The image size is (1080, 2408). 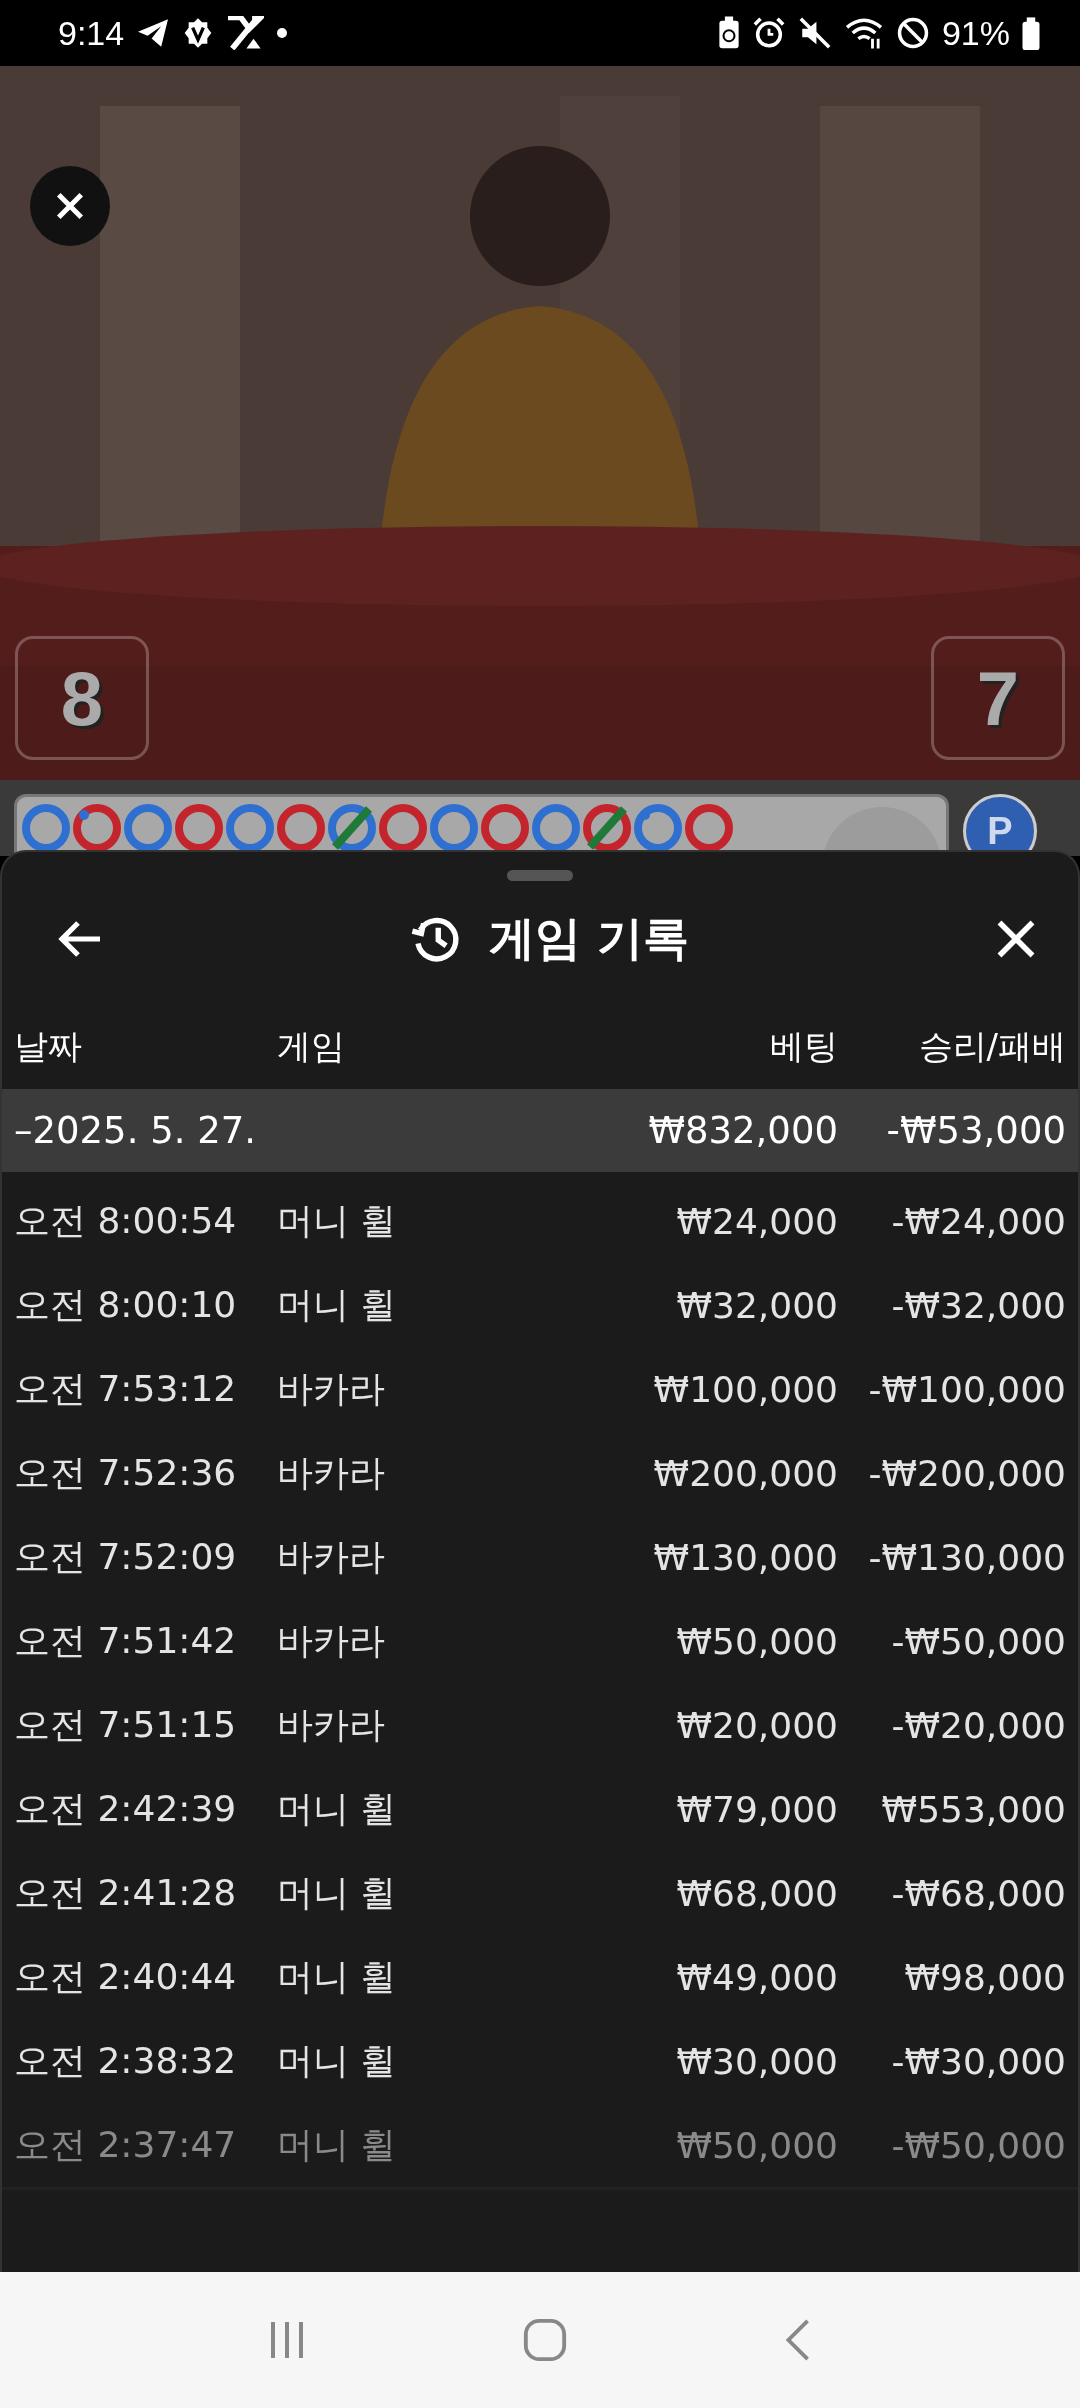 I want to click on date-cell-text: –2025. 5. 27., so click(x=136, y=1130).